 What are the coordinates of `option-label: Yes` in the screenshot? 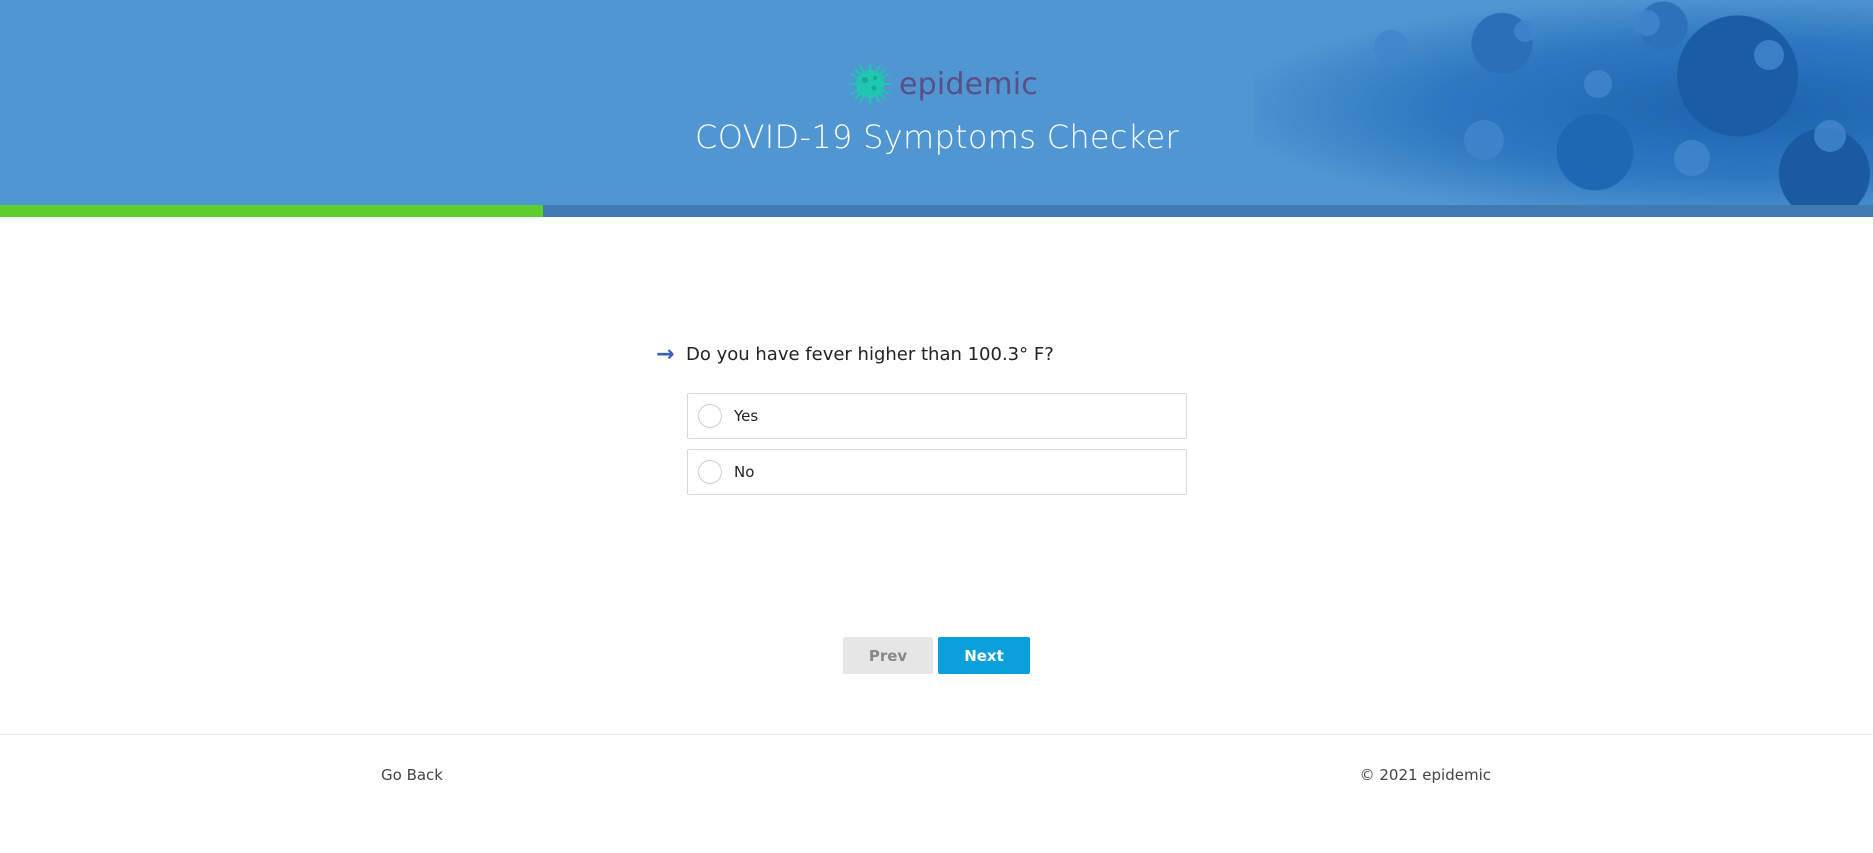 It's located at (746, 416).